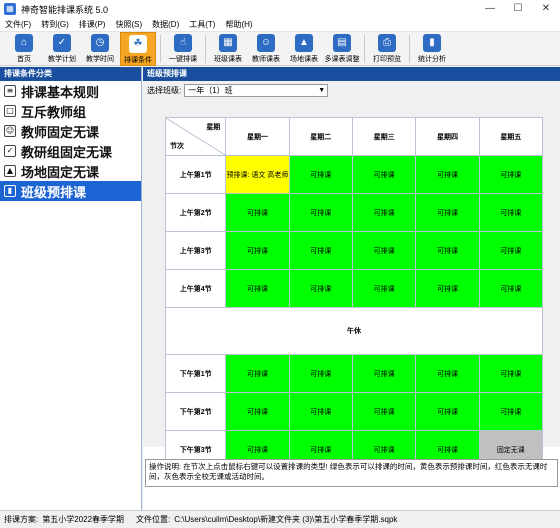 The image size is (560, 528). I want to click on menu-help: 帮助(H), so click(238, 24).